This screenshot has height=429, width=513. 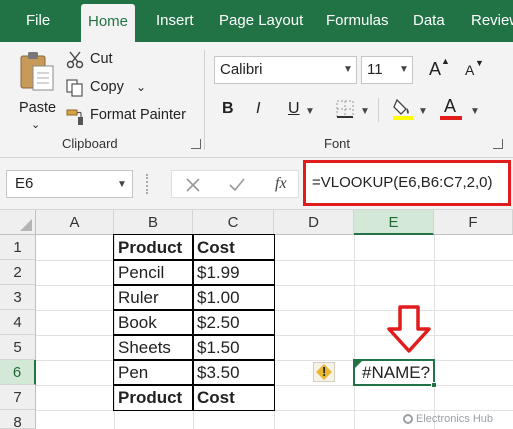 What do you see at coordinates (233, 372) in the screenshot?
I see `cell-c6: $3.50` at bounding box center [233, 372].